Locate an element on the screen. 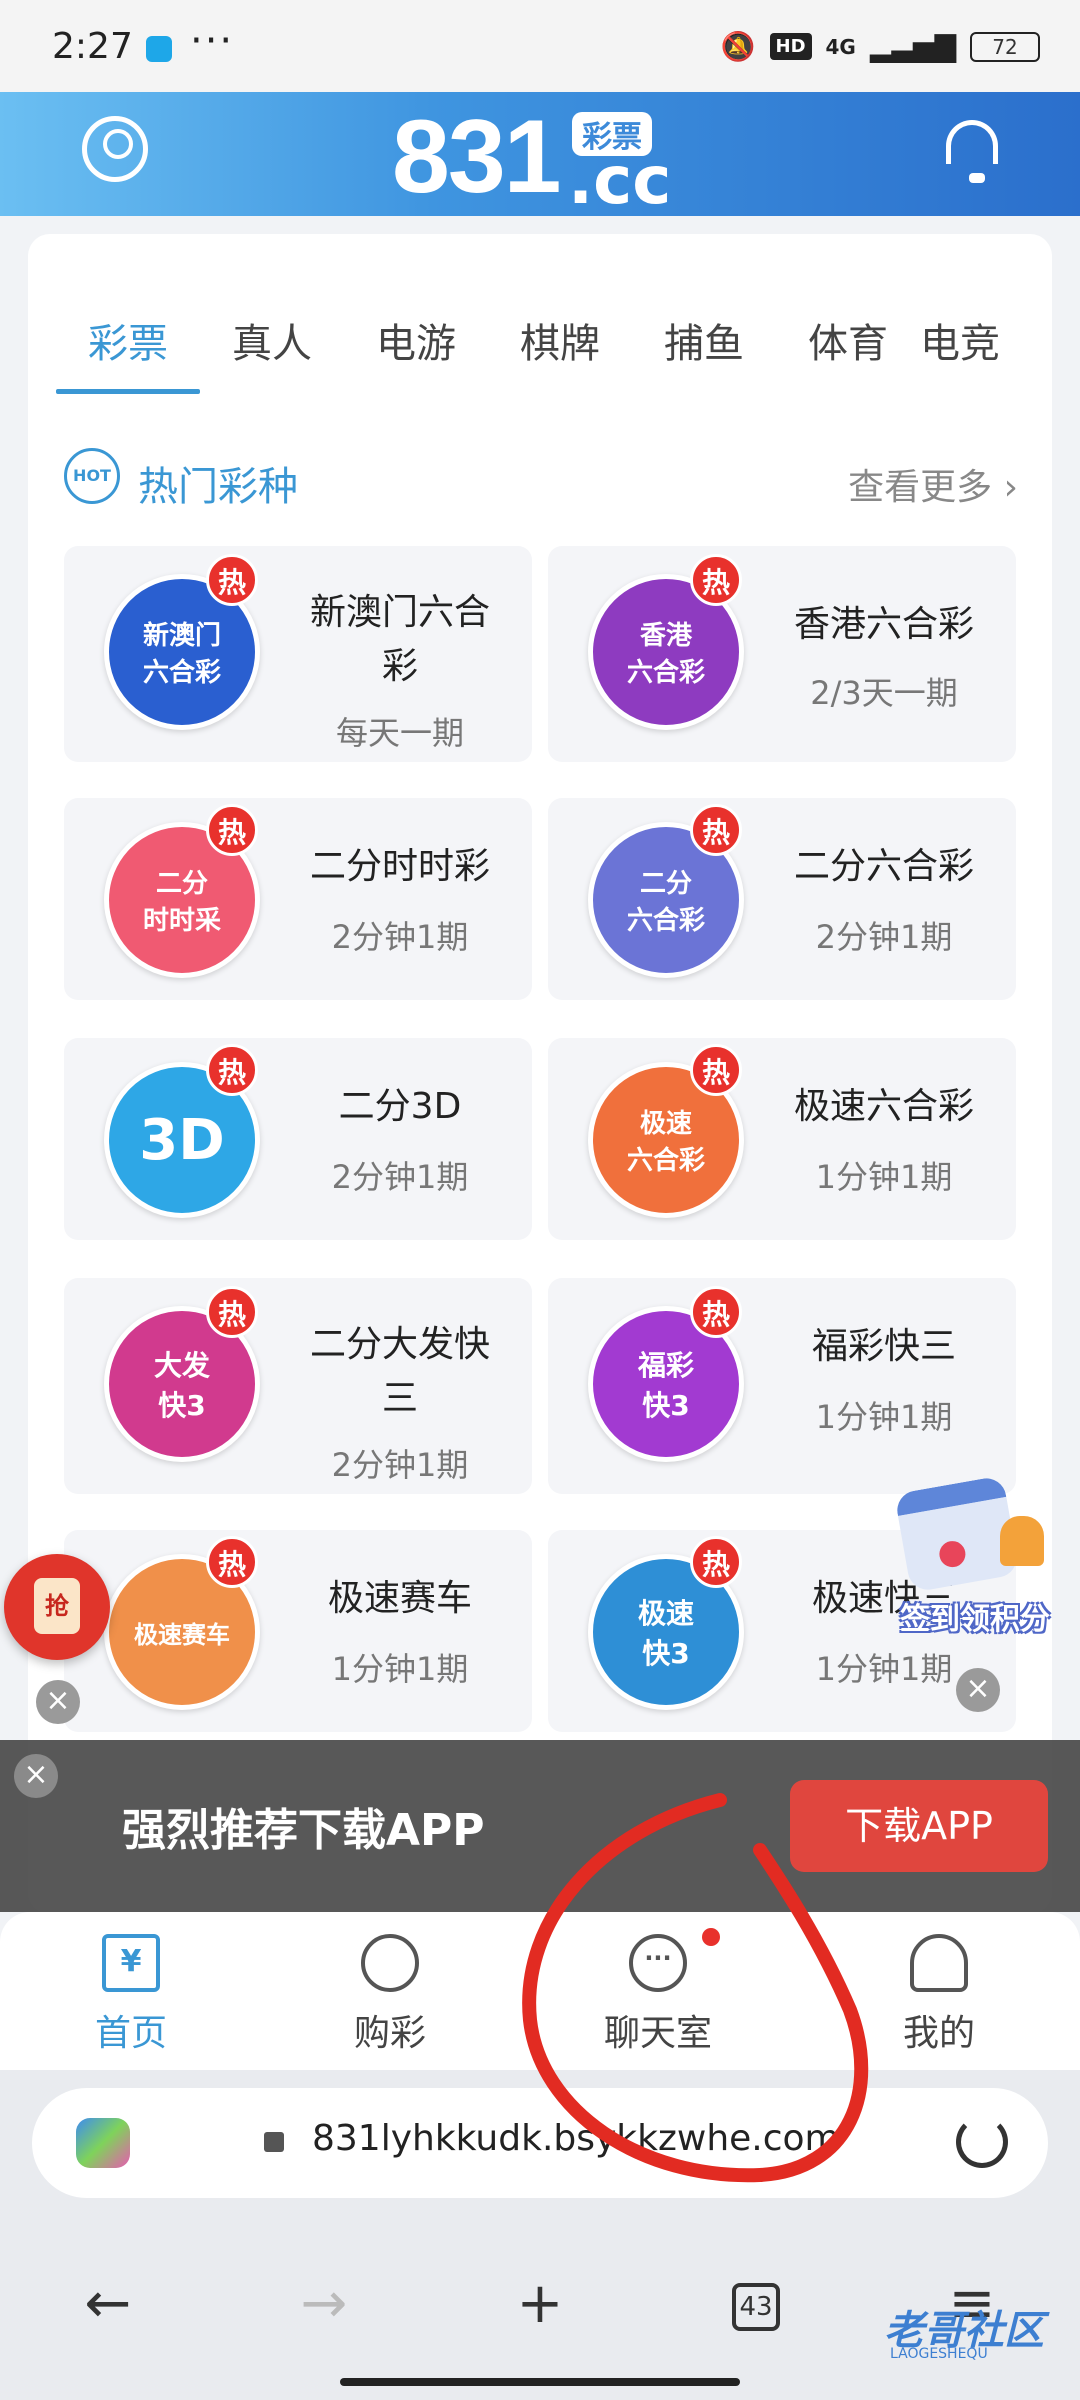 The height and width of the screenshot is (2400, 1080). game-logo-text: 极速 六合彩 is located at coordinates (665, 1142).